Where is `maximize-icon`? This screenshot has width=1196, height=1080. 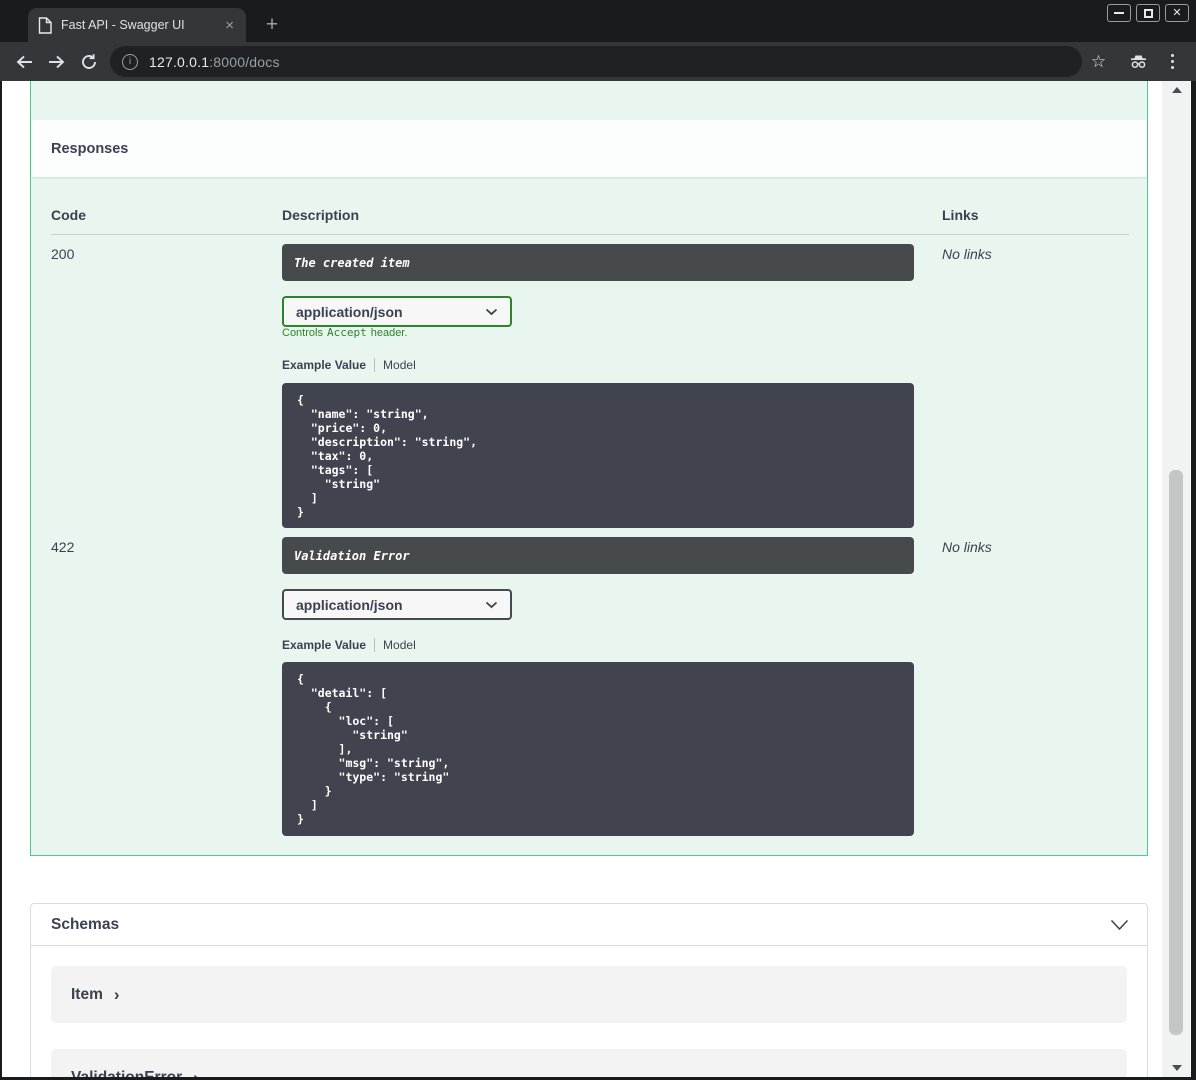
maximize-icon is located at coordinates (1148, 13).